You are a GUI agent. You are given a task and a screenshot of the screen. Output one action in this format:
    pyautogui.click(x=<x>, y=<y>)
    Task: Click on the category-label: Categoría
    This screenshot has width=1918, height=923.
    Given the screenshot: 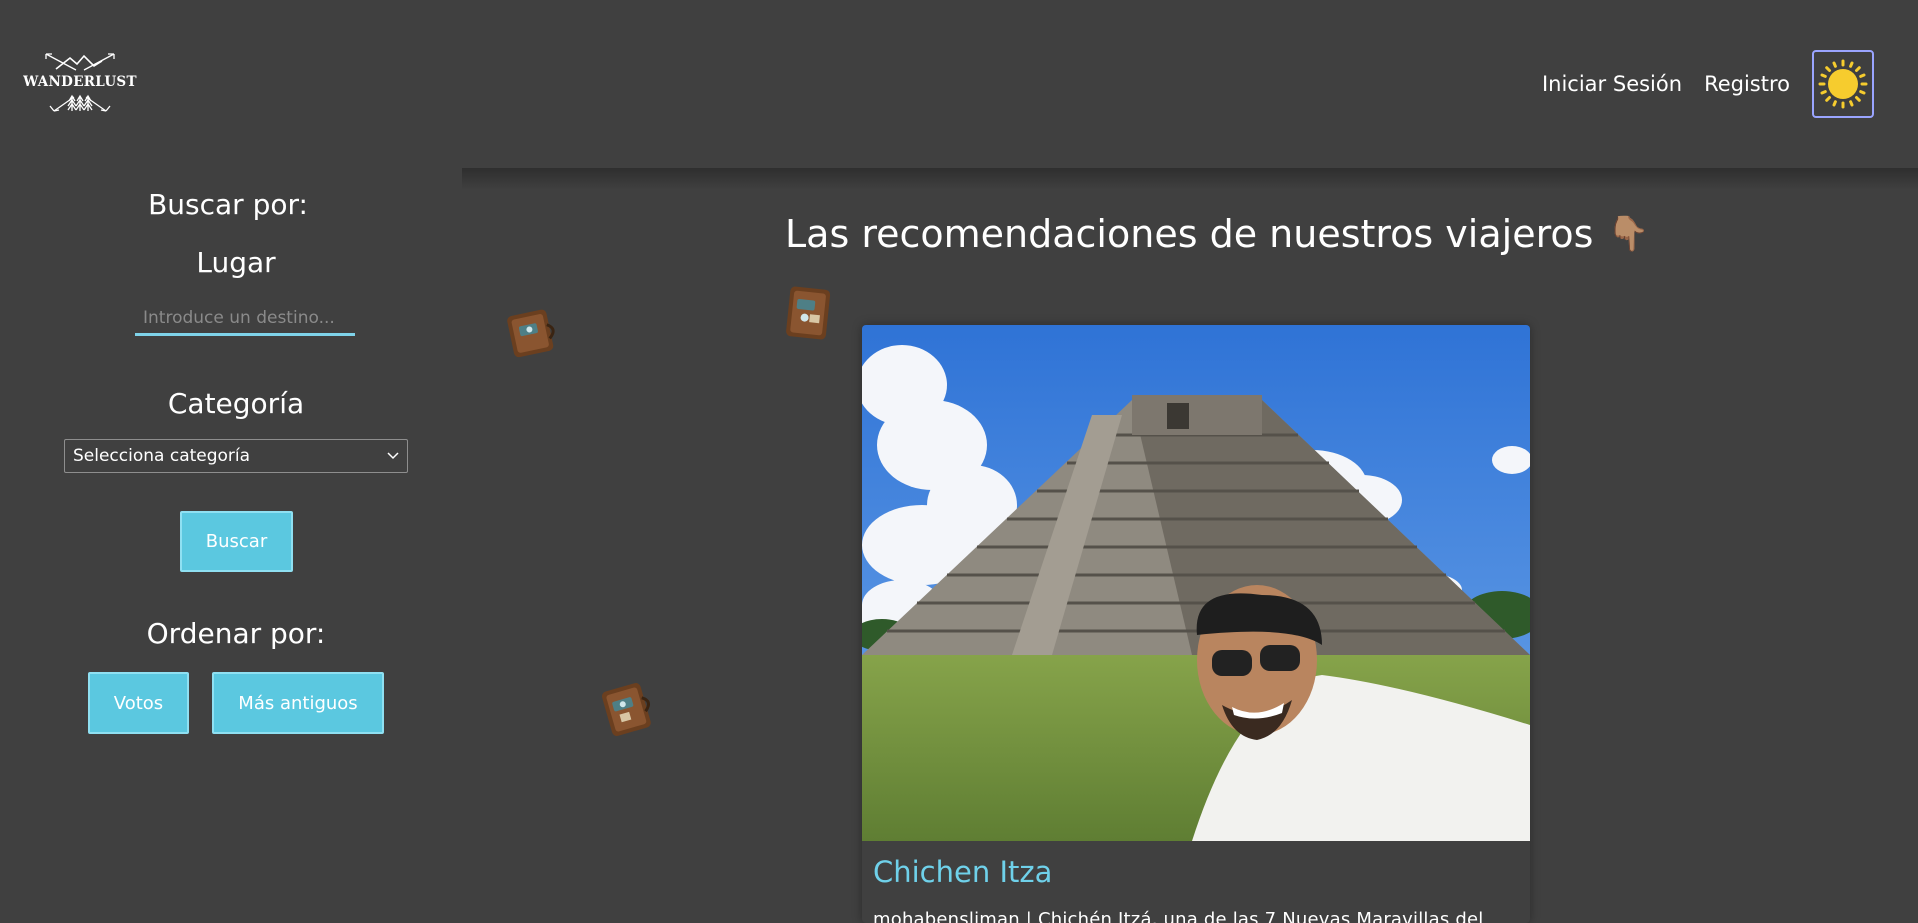 What is the action you would take?
    pyautogui.click(x=236, y=403)
    